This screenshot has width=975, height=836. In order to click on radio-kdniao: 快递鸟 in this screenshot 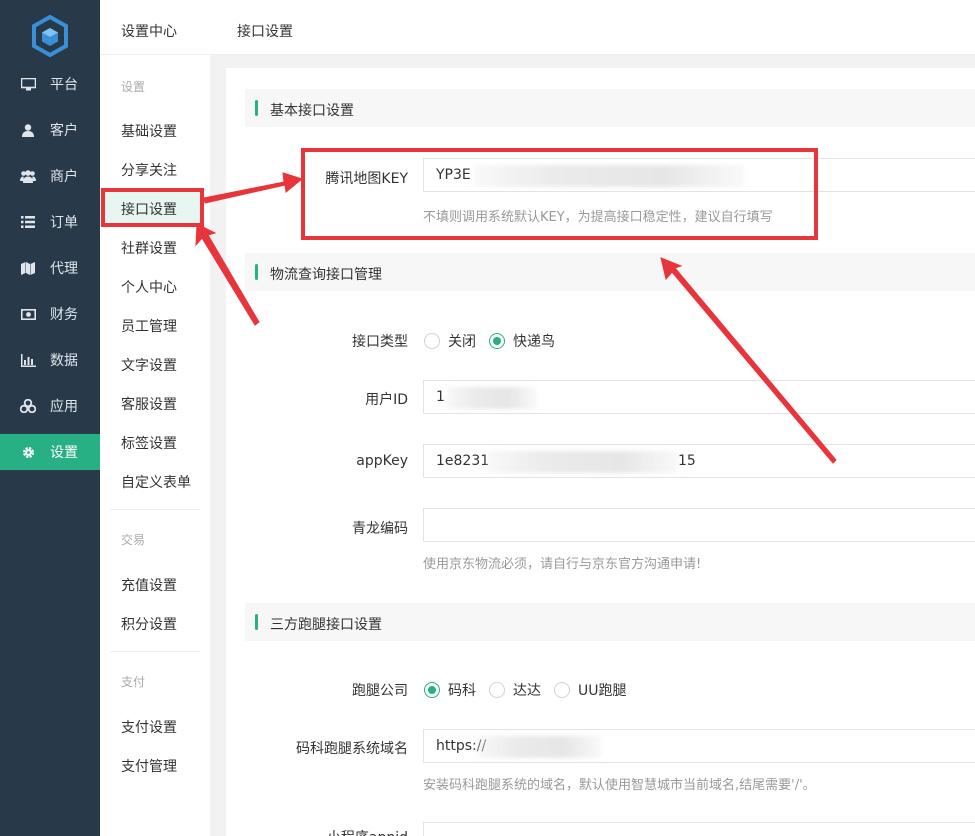, I will do `click(522, 341)`.